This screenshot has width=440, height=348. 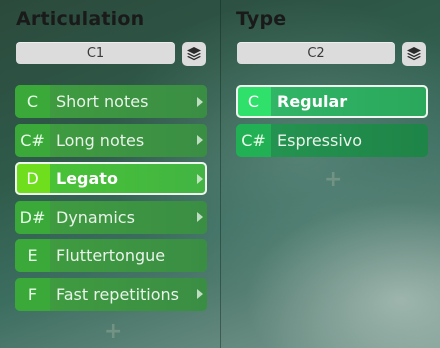 I want to click on articulation-key: D, so click(x=32, y=178).